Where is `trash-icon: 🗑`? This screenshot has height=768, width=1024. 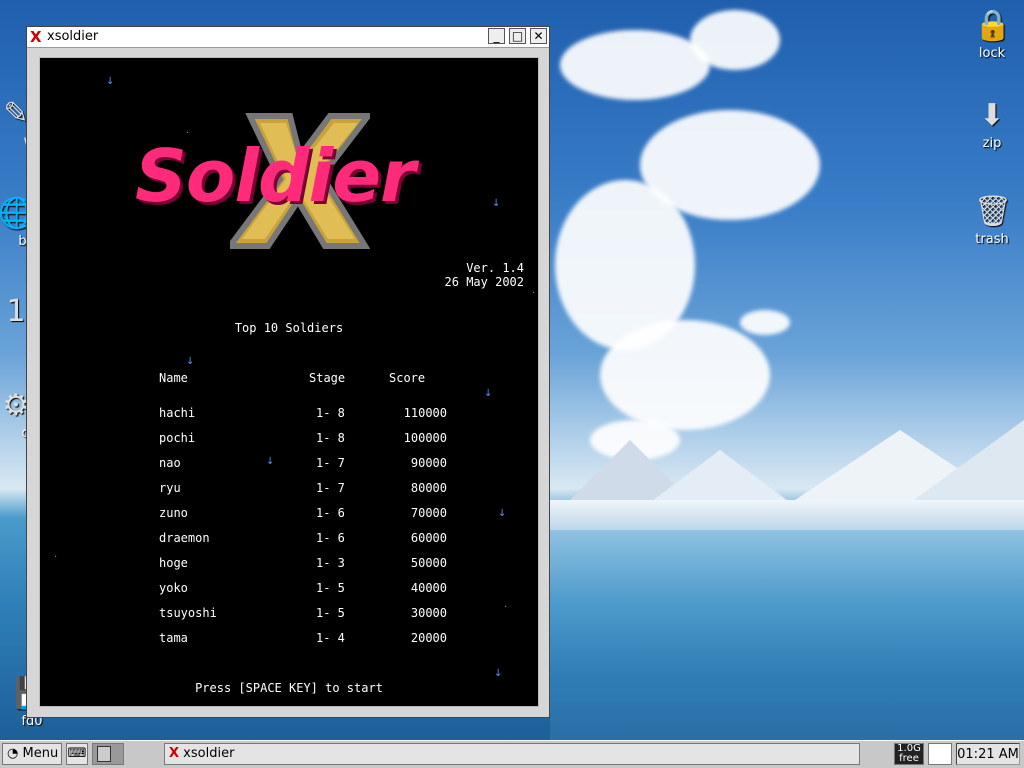 trash-icon: 🗑 is located at coordinates (993, 211).